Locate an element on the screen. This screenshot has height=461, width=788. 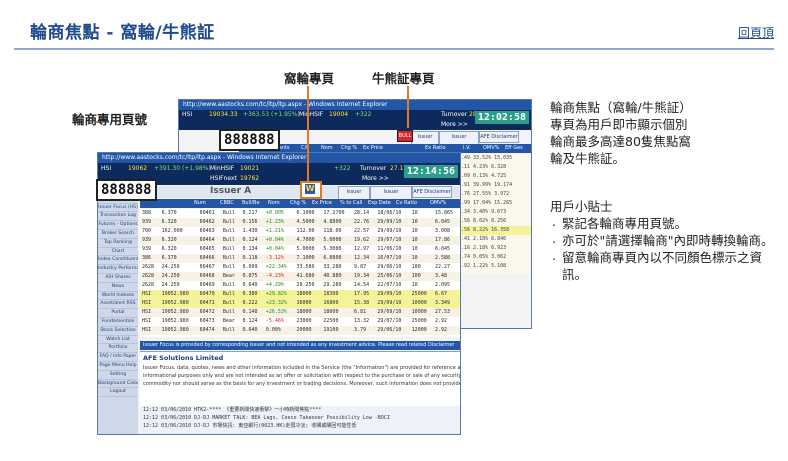
nav-item: Futures - Options is located at coordinates (118, 225).